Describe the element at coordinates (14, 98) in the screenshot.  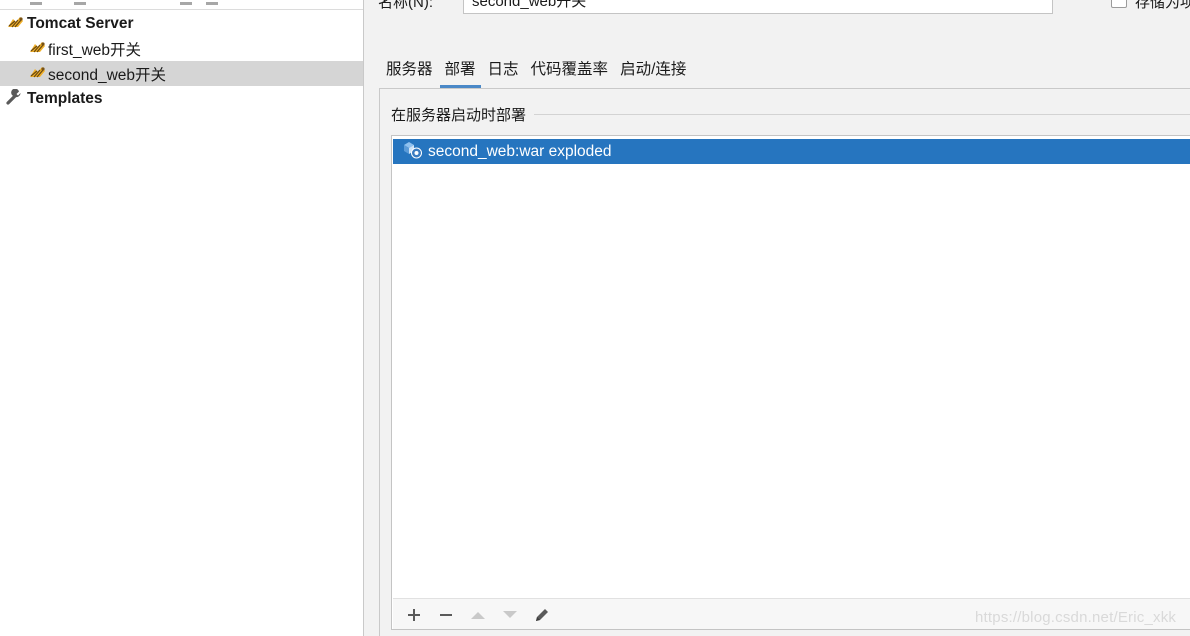
I see `wrench-icon` at that location.